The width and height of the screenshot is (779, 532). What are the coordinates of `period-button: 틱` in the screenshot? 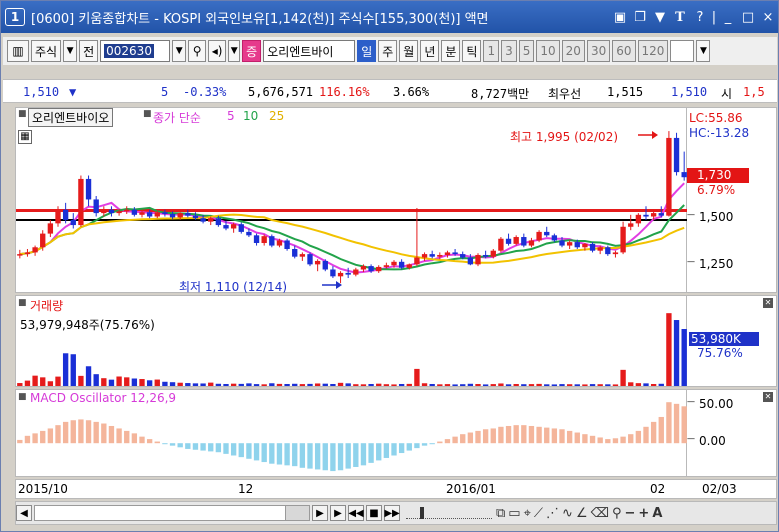 It's located at (472, 51).